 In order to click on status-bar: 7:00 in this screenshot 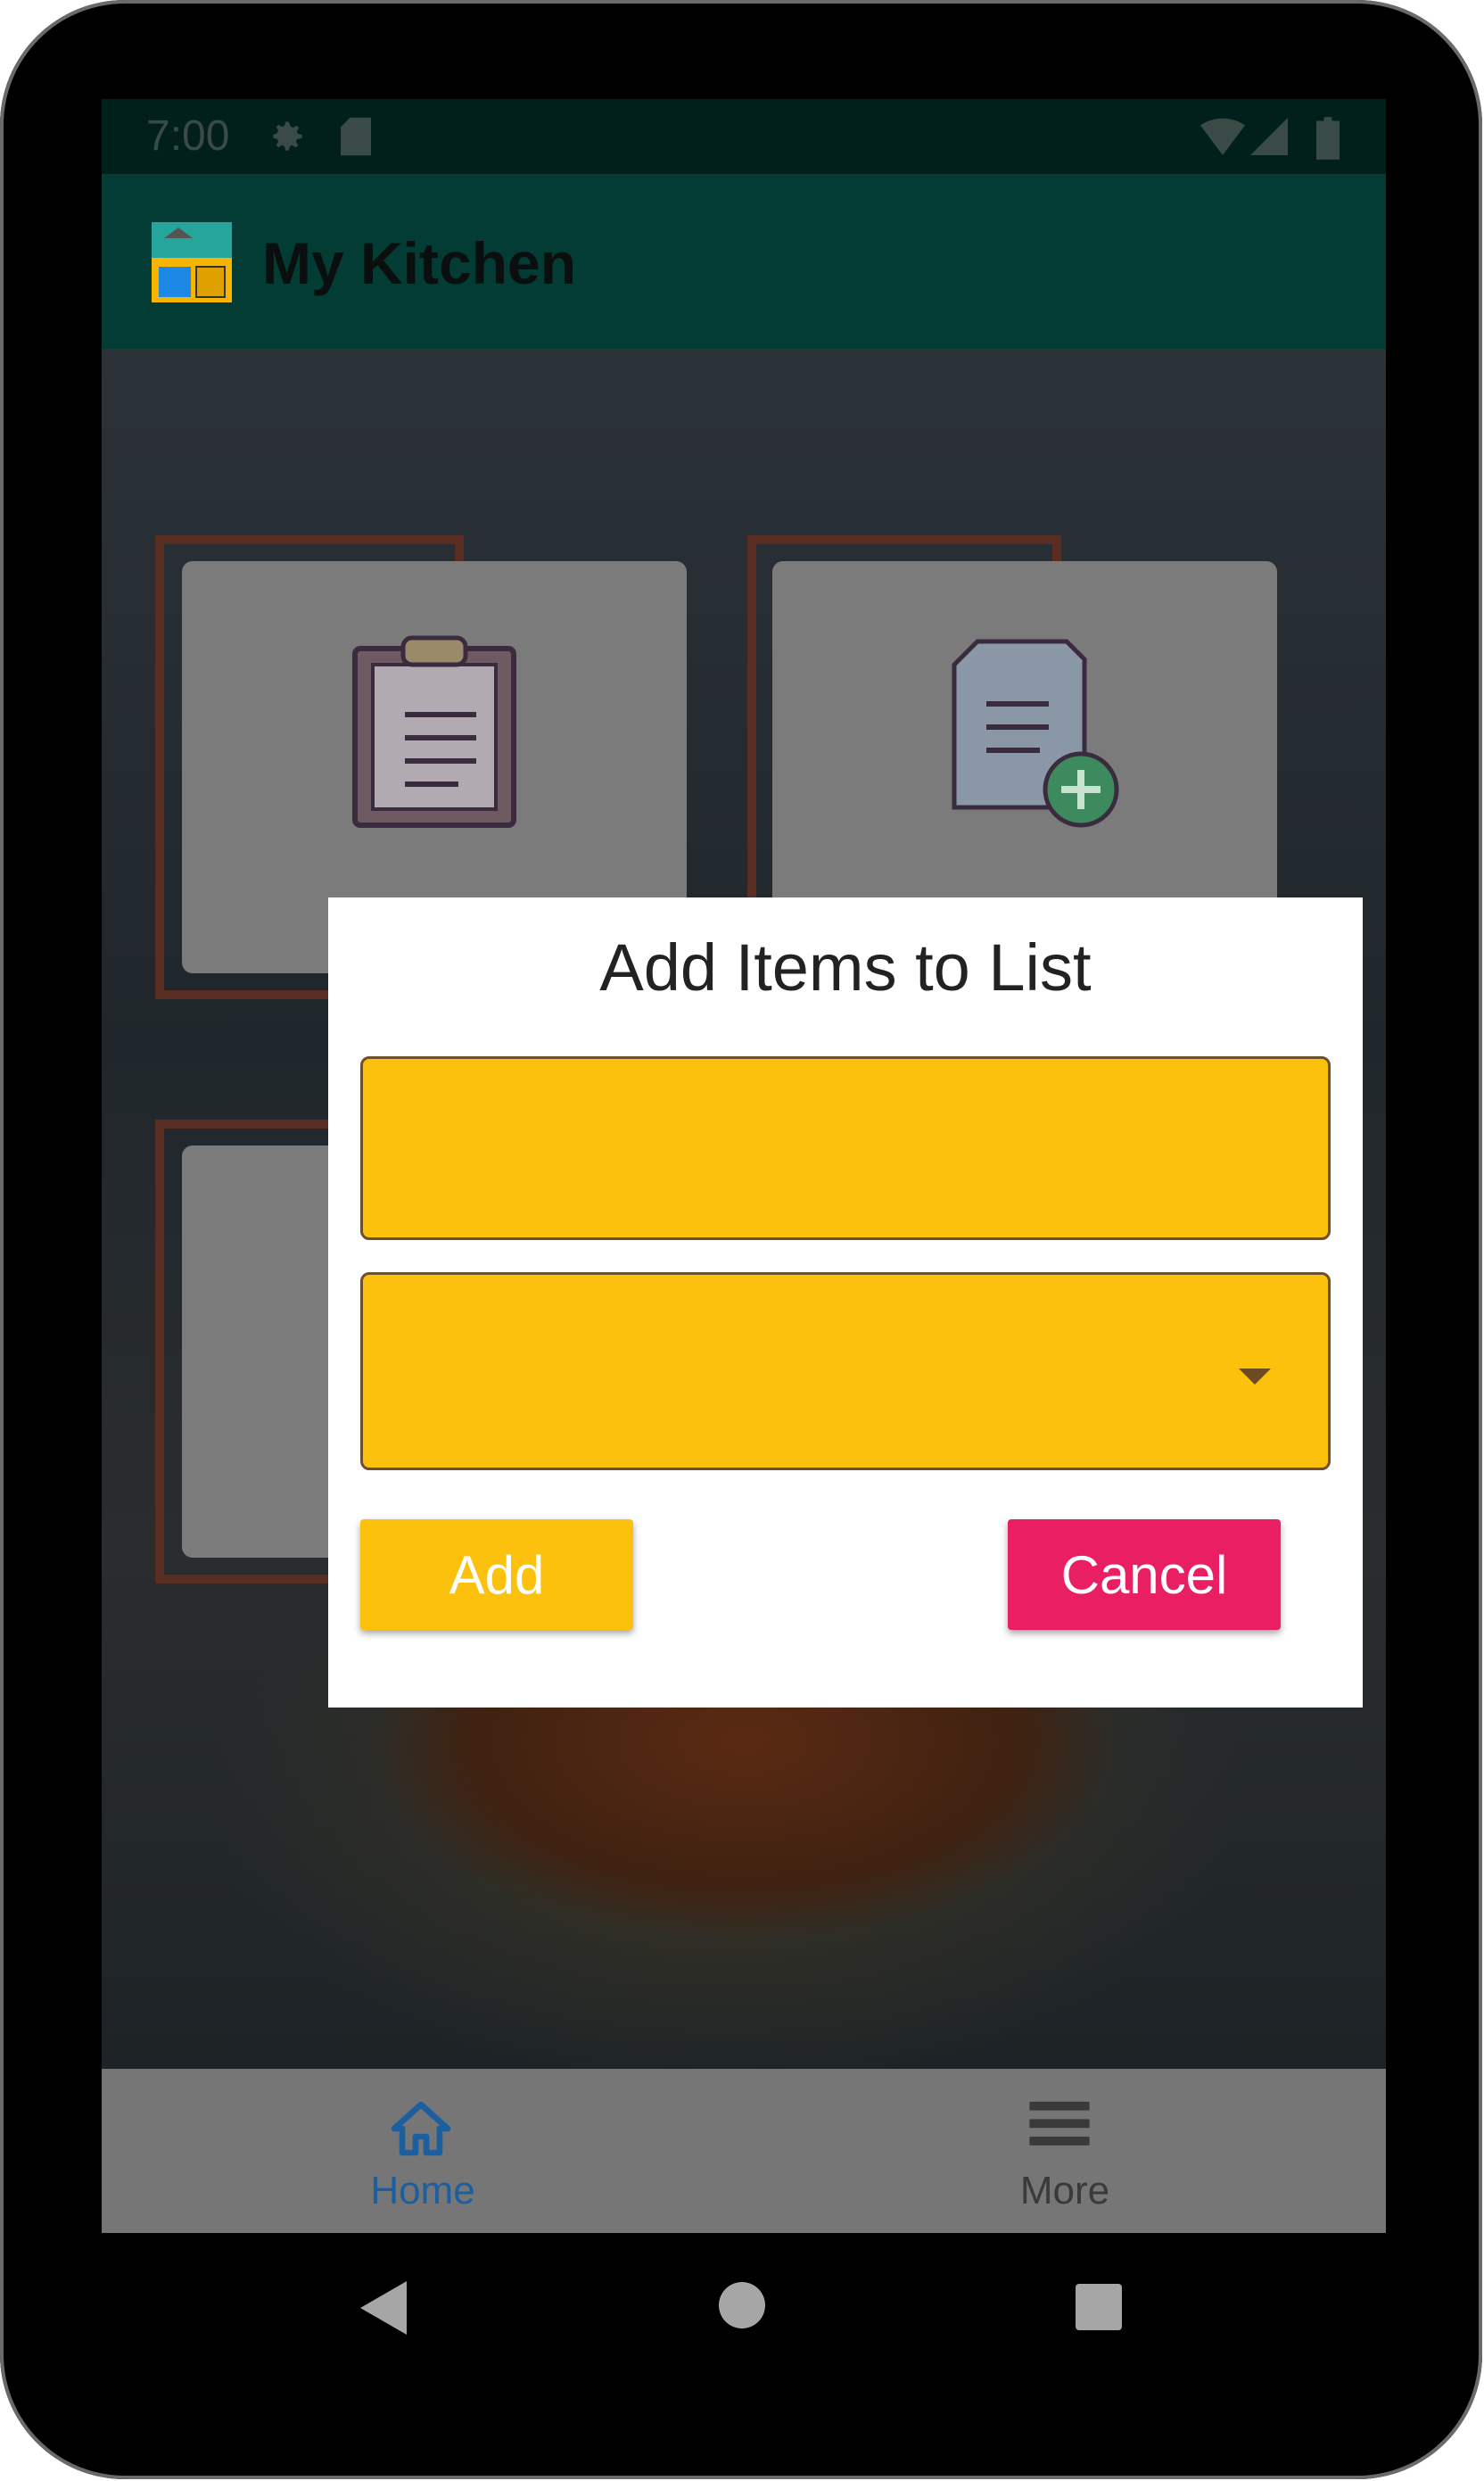, I will do `click(744, 136)`.